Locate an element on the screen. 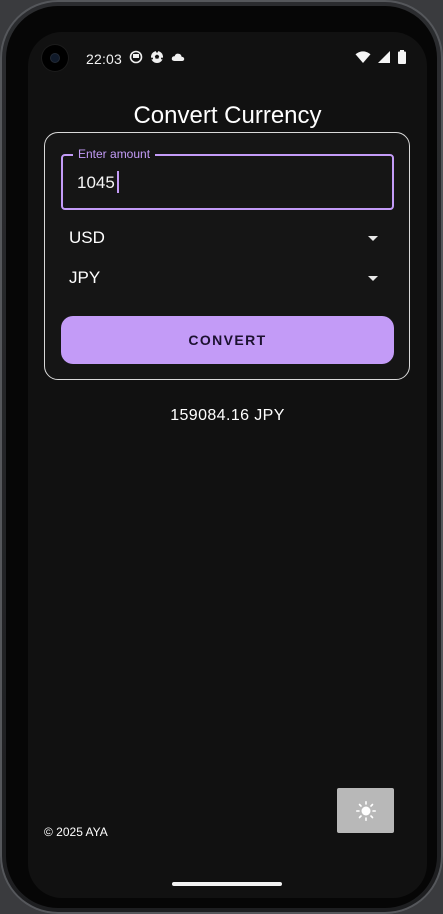 The height and width of the screenshot is (914, 443). notification-icon is located at coordinates (136, 57).